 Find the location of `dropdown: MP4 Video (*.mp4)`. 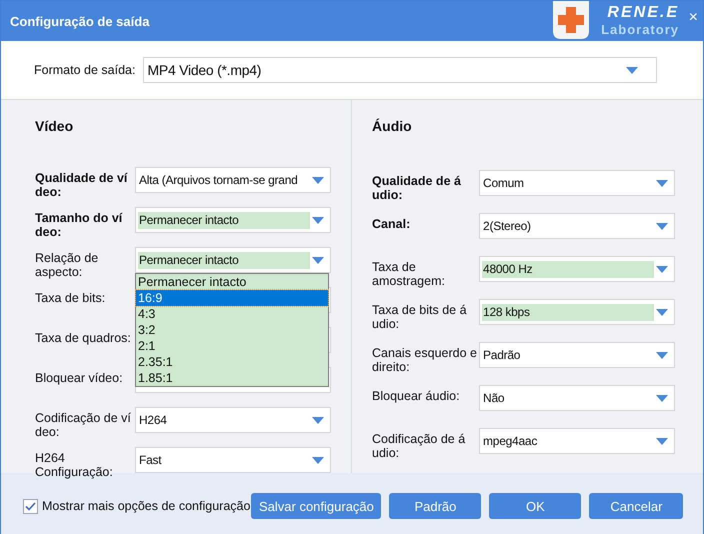

dropdown: MP4 Video (*.mp4) is located at coordinates (400, 70).